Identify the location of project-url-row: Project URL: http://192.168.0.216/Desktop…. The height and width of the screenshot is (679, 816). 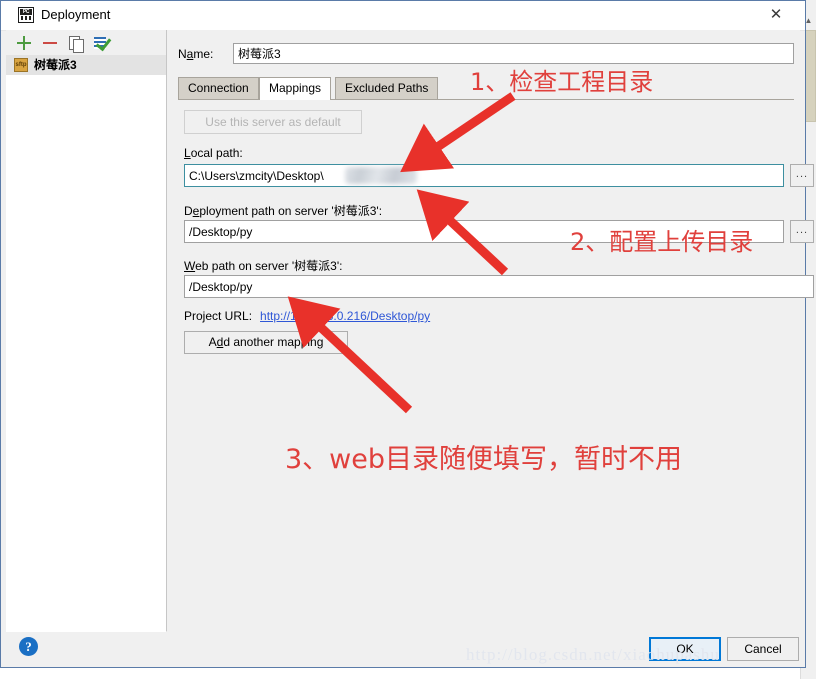
(307, 316).